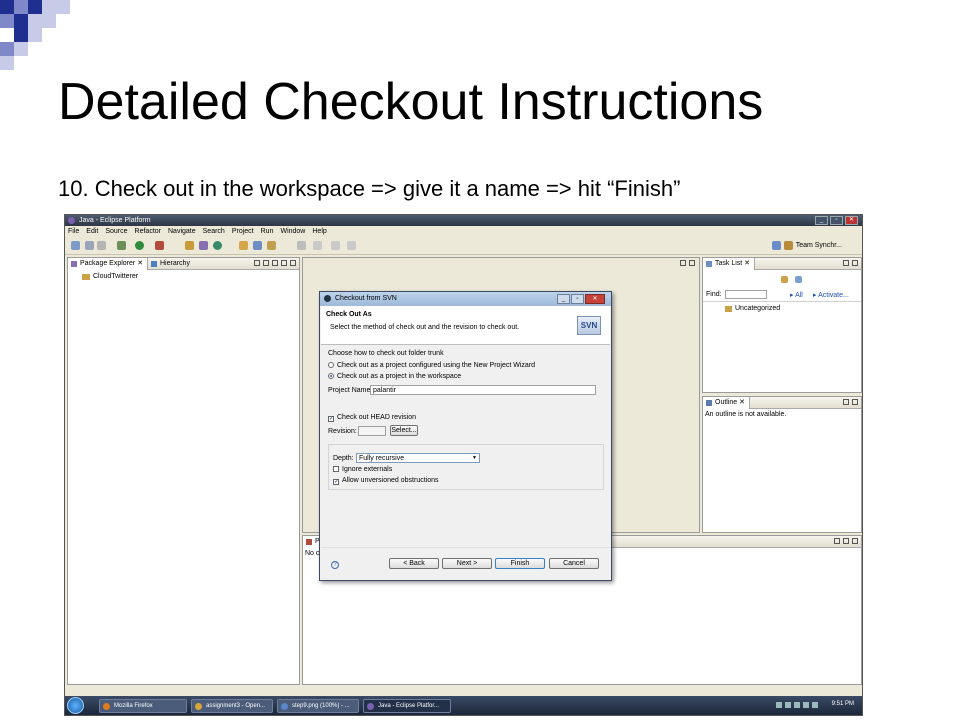 This screenshot has height=720, width=960. What do you see at coordinates (372, 431) in the screenshot?
I see `revision-input` at bounding box center [372, 431].